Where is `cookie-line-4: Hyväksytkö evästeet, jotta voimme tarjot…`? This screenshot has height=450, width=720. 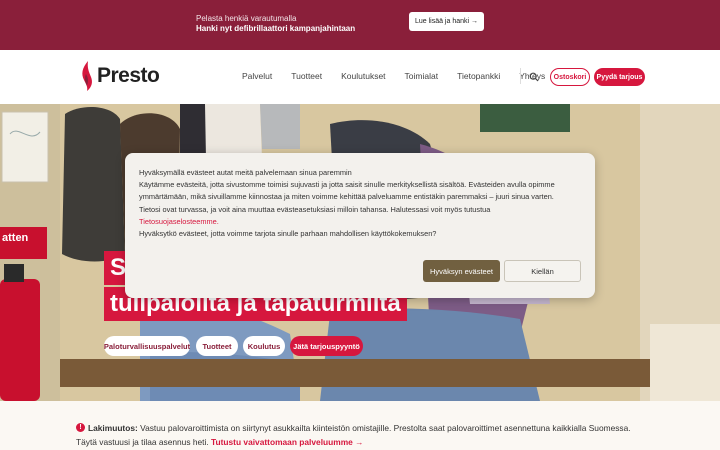 cookie-line-4: Hyväksytkö evästeet, jotta voimme tarjot… is located at coordinates (288, 234).